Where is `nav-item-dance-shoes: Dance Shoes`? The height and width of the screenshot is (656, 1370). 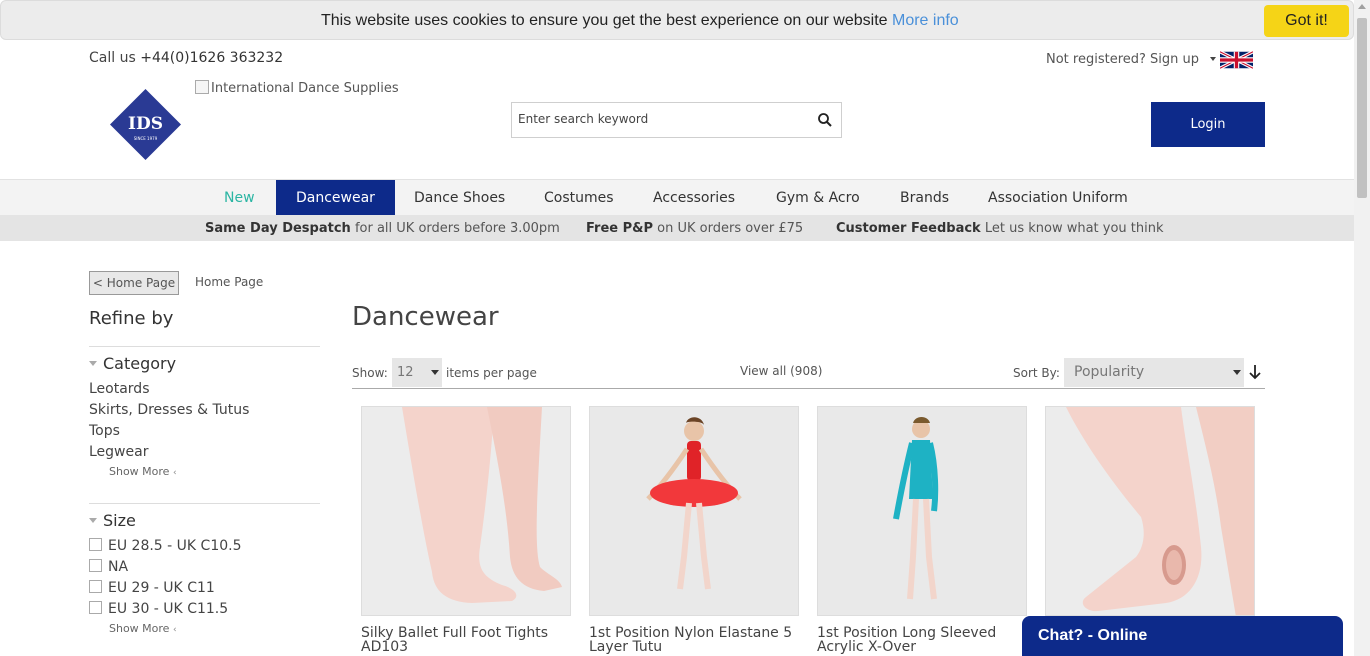
nav-item-dance-shoes: Dance Shoes is located at coordinates (459, 198).